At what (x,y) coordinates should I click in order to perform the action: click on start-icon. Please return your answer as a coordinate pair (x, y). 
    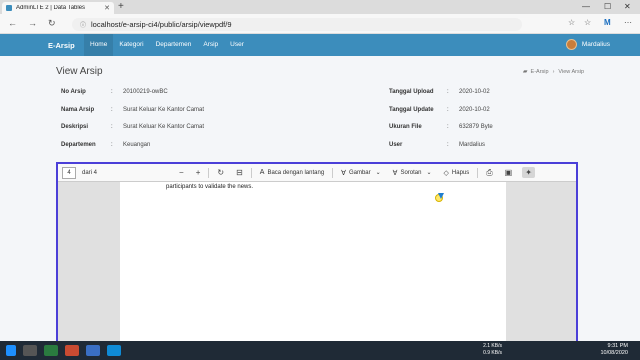
    Looking at the image, I should click on (11, 350).